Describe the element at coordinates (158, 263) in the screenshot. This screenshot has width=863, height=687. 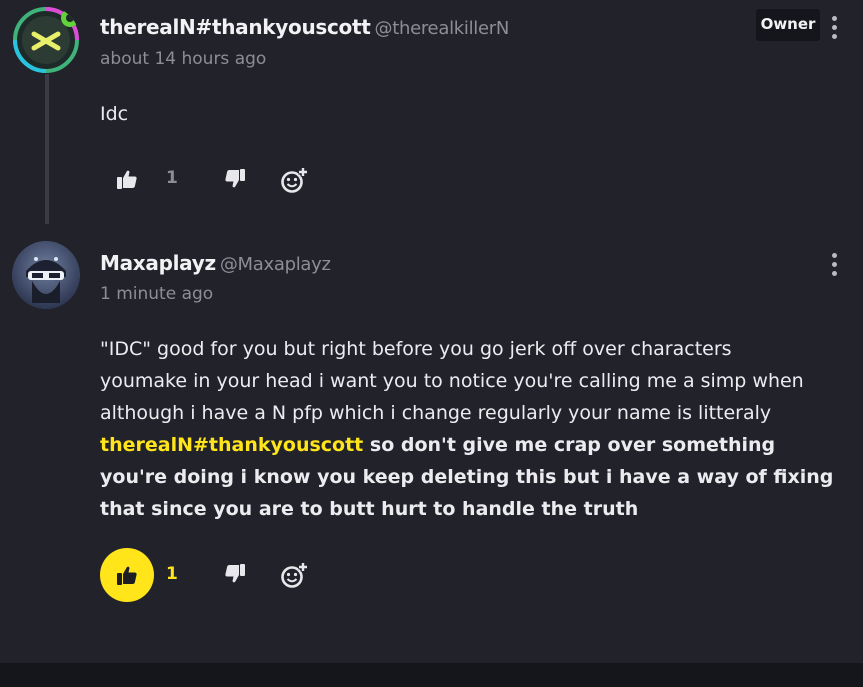
I see `author-name: Maxaplayz` at that location.